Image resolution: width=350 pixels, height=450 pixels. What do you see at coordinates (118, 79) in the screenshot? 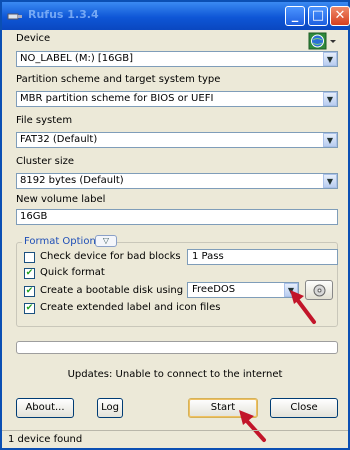
I see `partition-label: Partition scheme and target system type` at bounding box center [118, 79].